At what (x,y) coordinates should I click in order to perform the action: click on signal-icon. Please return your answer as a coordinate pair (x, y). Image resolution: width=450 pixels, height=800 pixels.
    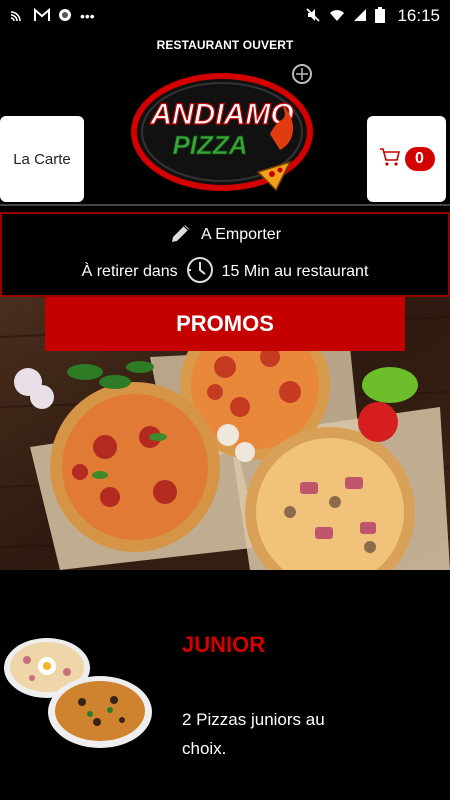
    Looking at the image, I should click on (360, 16).